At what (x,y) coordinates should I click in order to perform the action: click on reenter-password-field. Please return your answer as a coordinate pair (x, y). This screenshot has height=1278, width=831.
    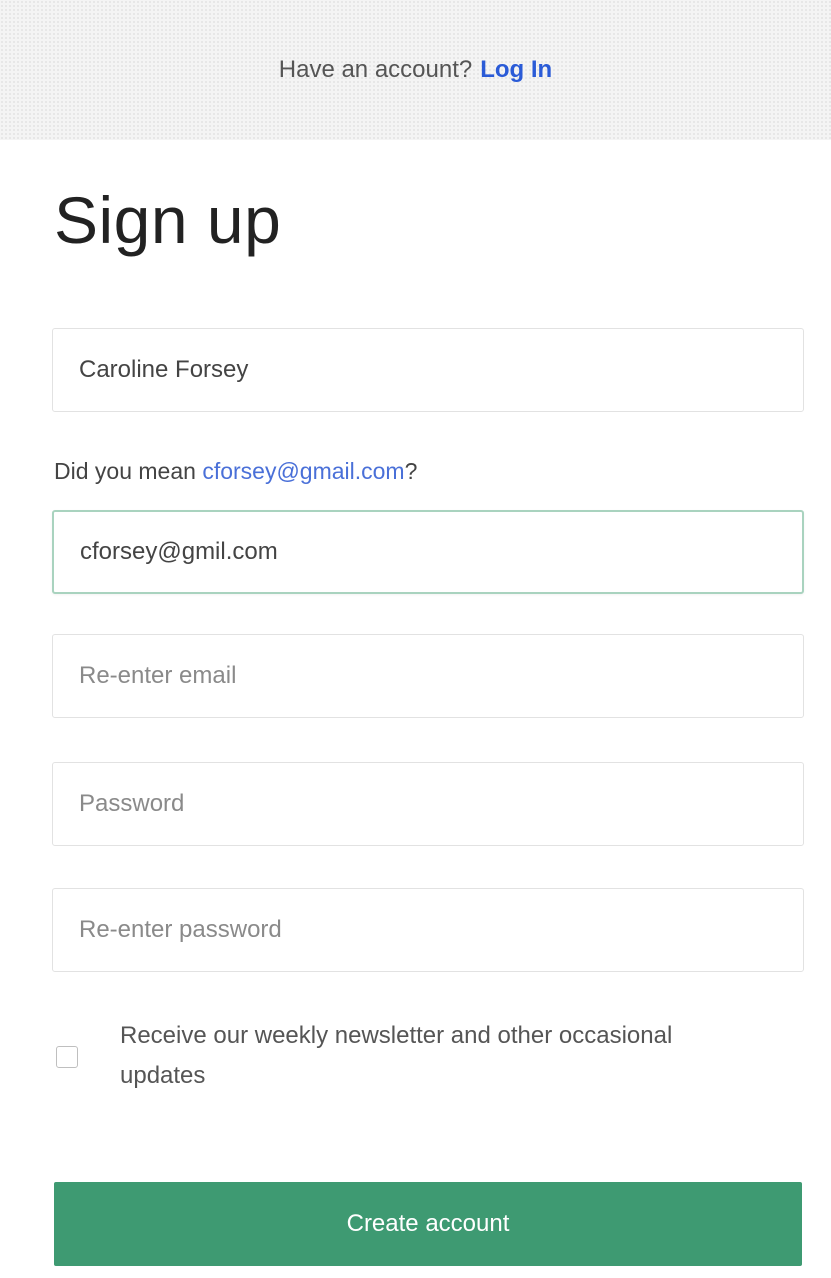
    Looking at the image, I should click on (428, 930).